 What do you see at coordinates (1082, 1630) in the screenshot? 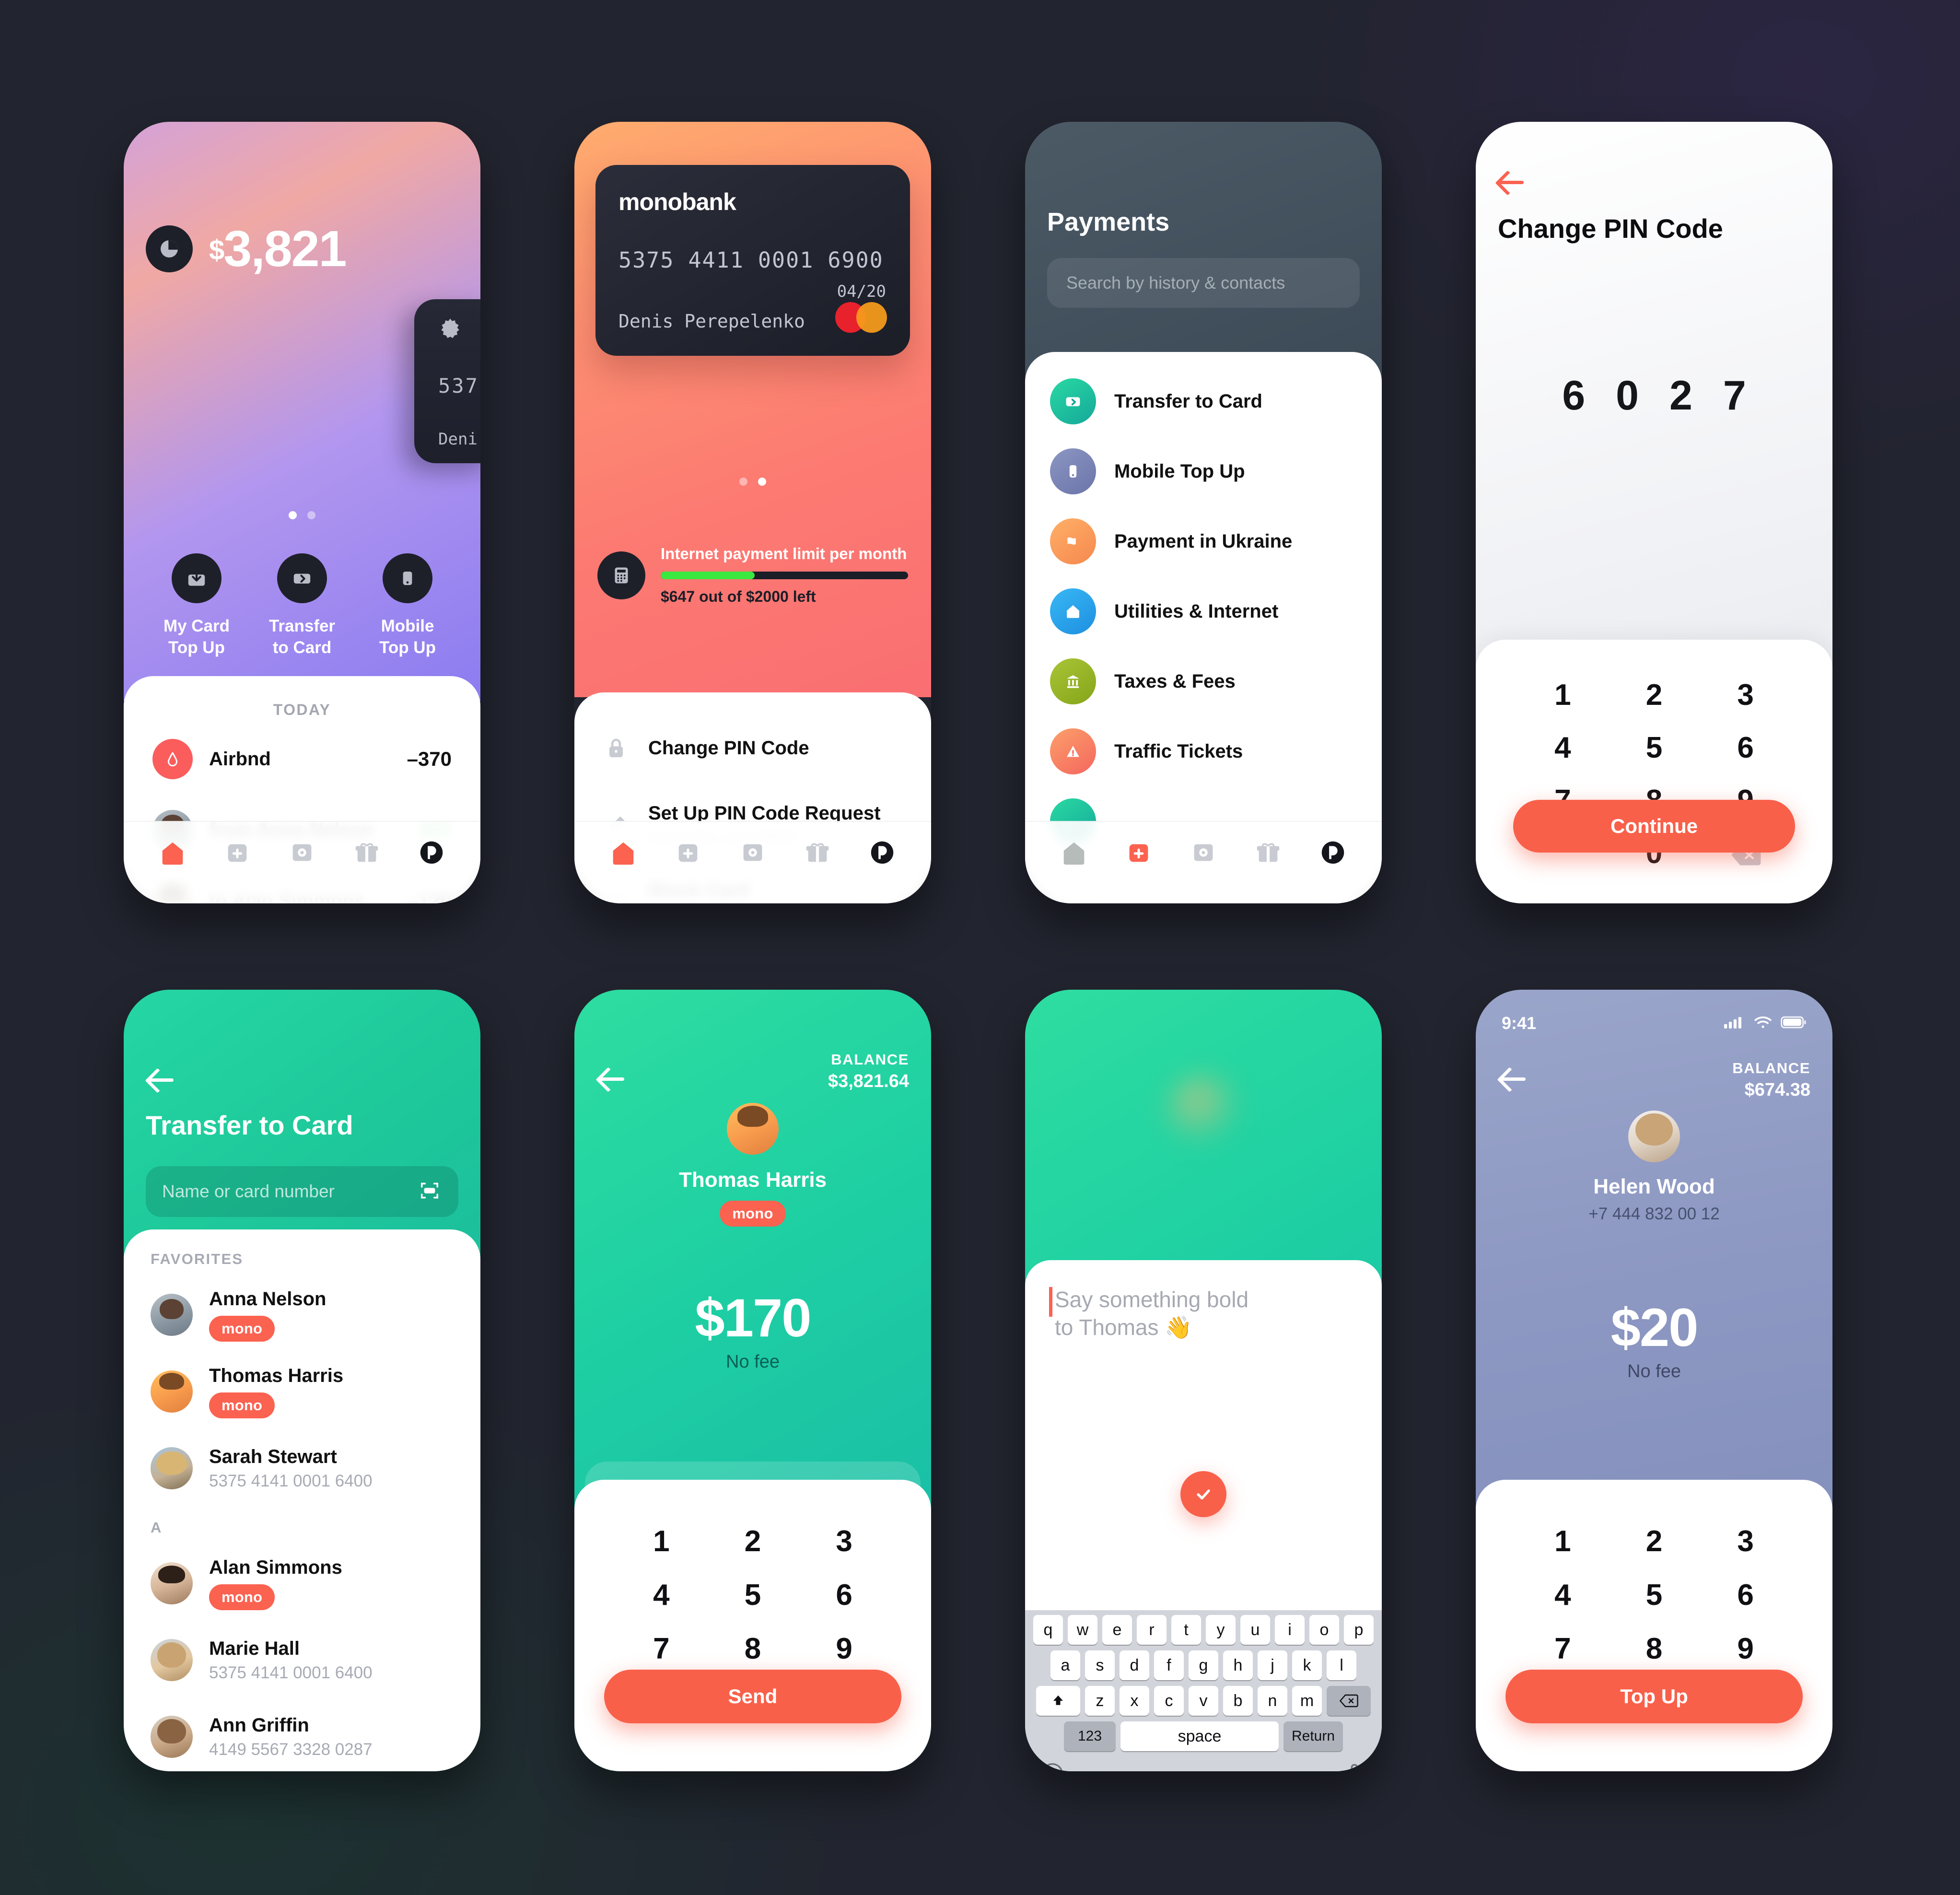
I see `key-w: w` at bounding box center [1082, 1630].